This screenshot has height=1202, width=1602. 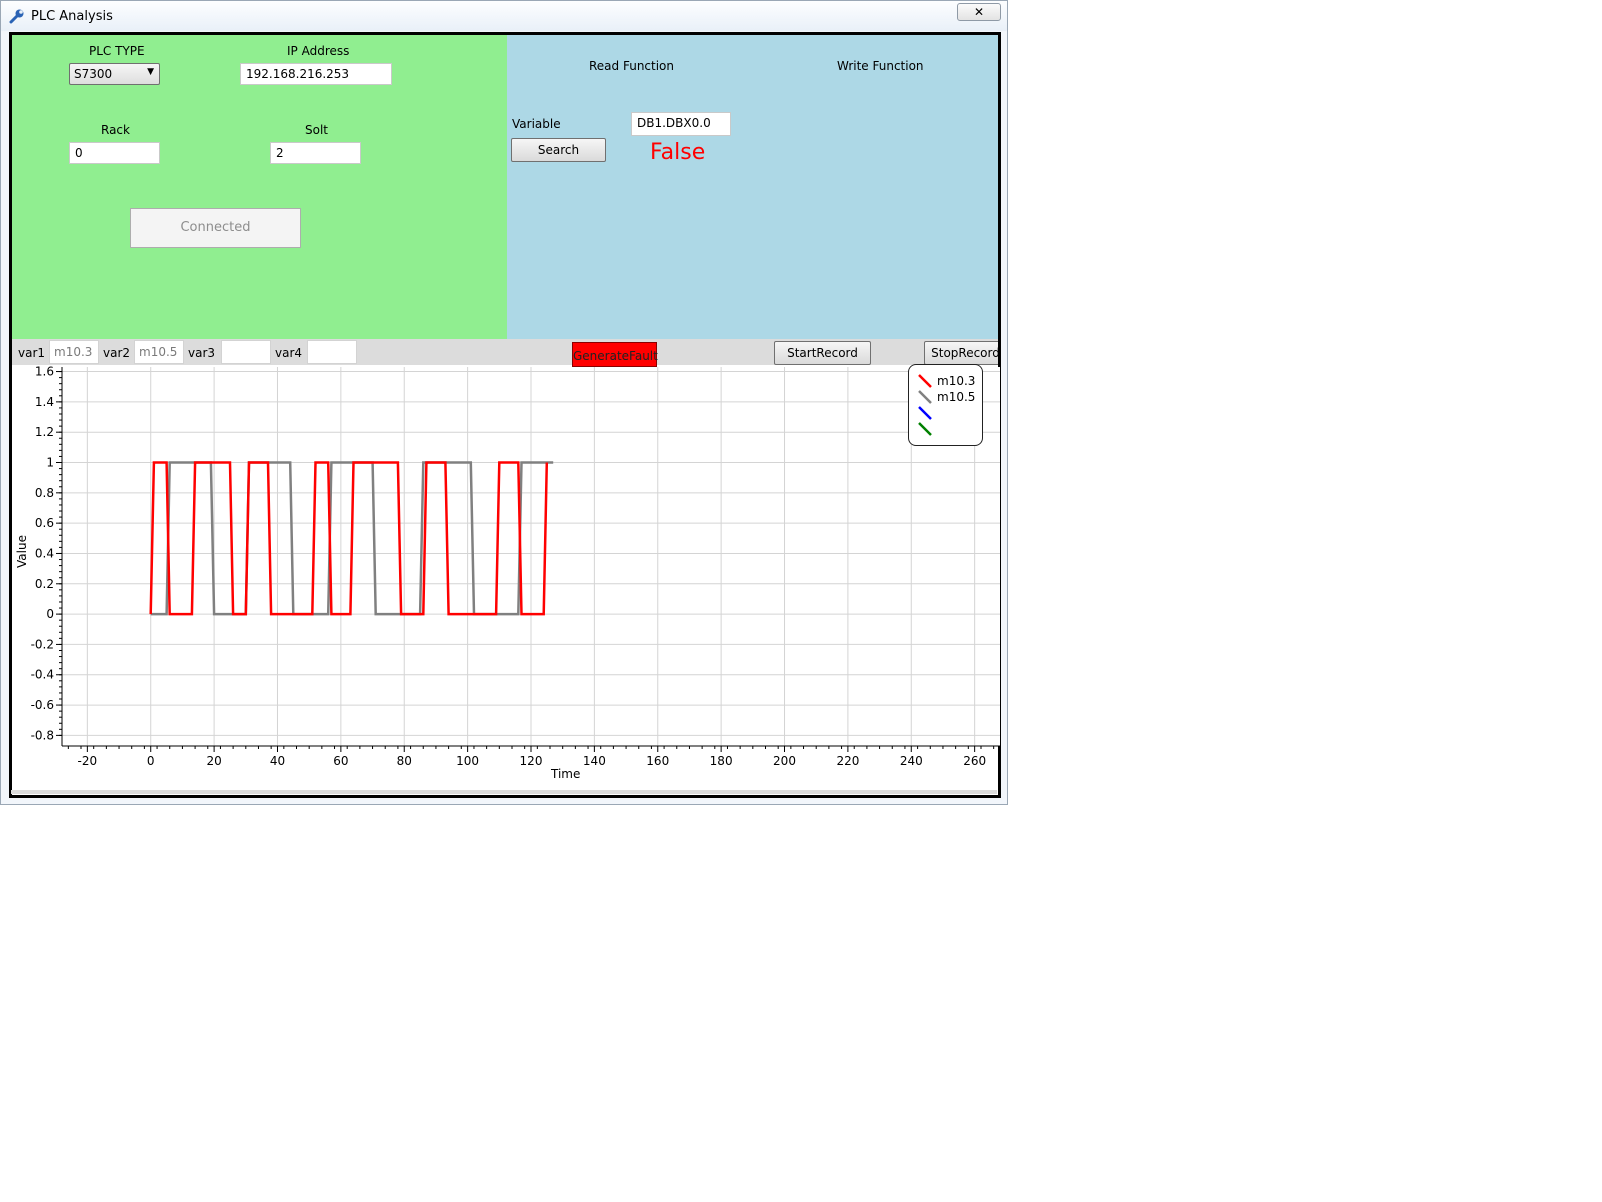 What do you see at coordinates (467, 761) in the screenshot?
I see `x-tick-label: 100` at bounding box center [467, 761].